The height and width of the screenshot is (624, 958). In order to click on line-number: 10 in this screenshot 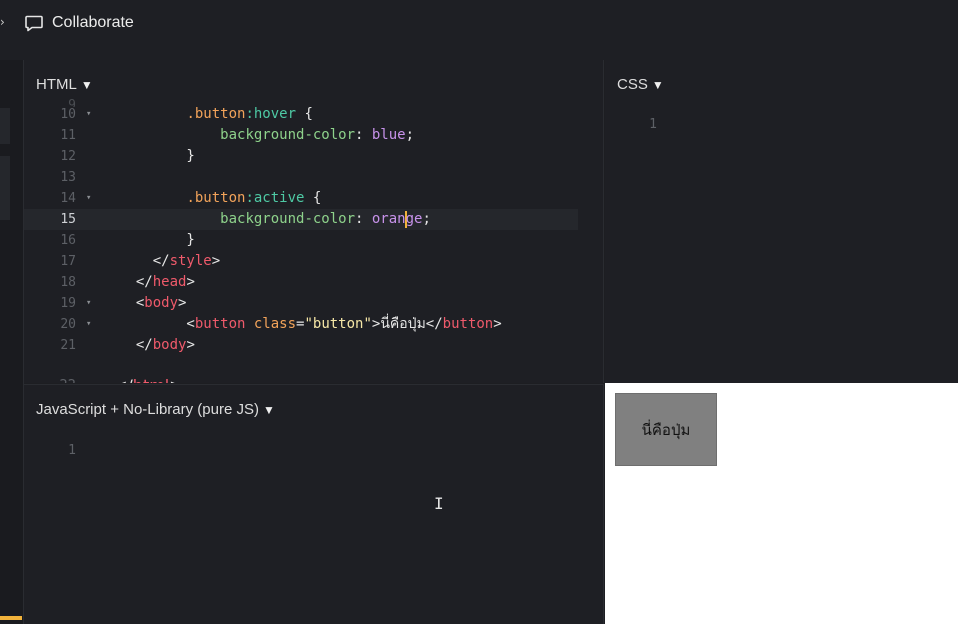, I will do `click(68, 114)`.